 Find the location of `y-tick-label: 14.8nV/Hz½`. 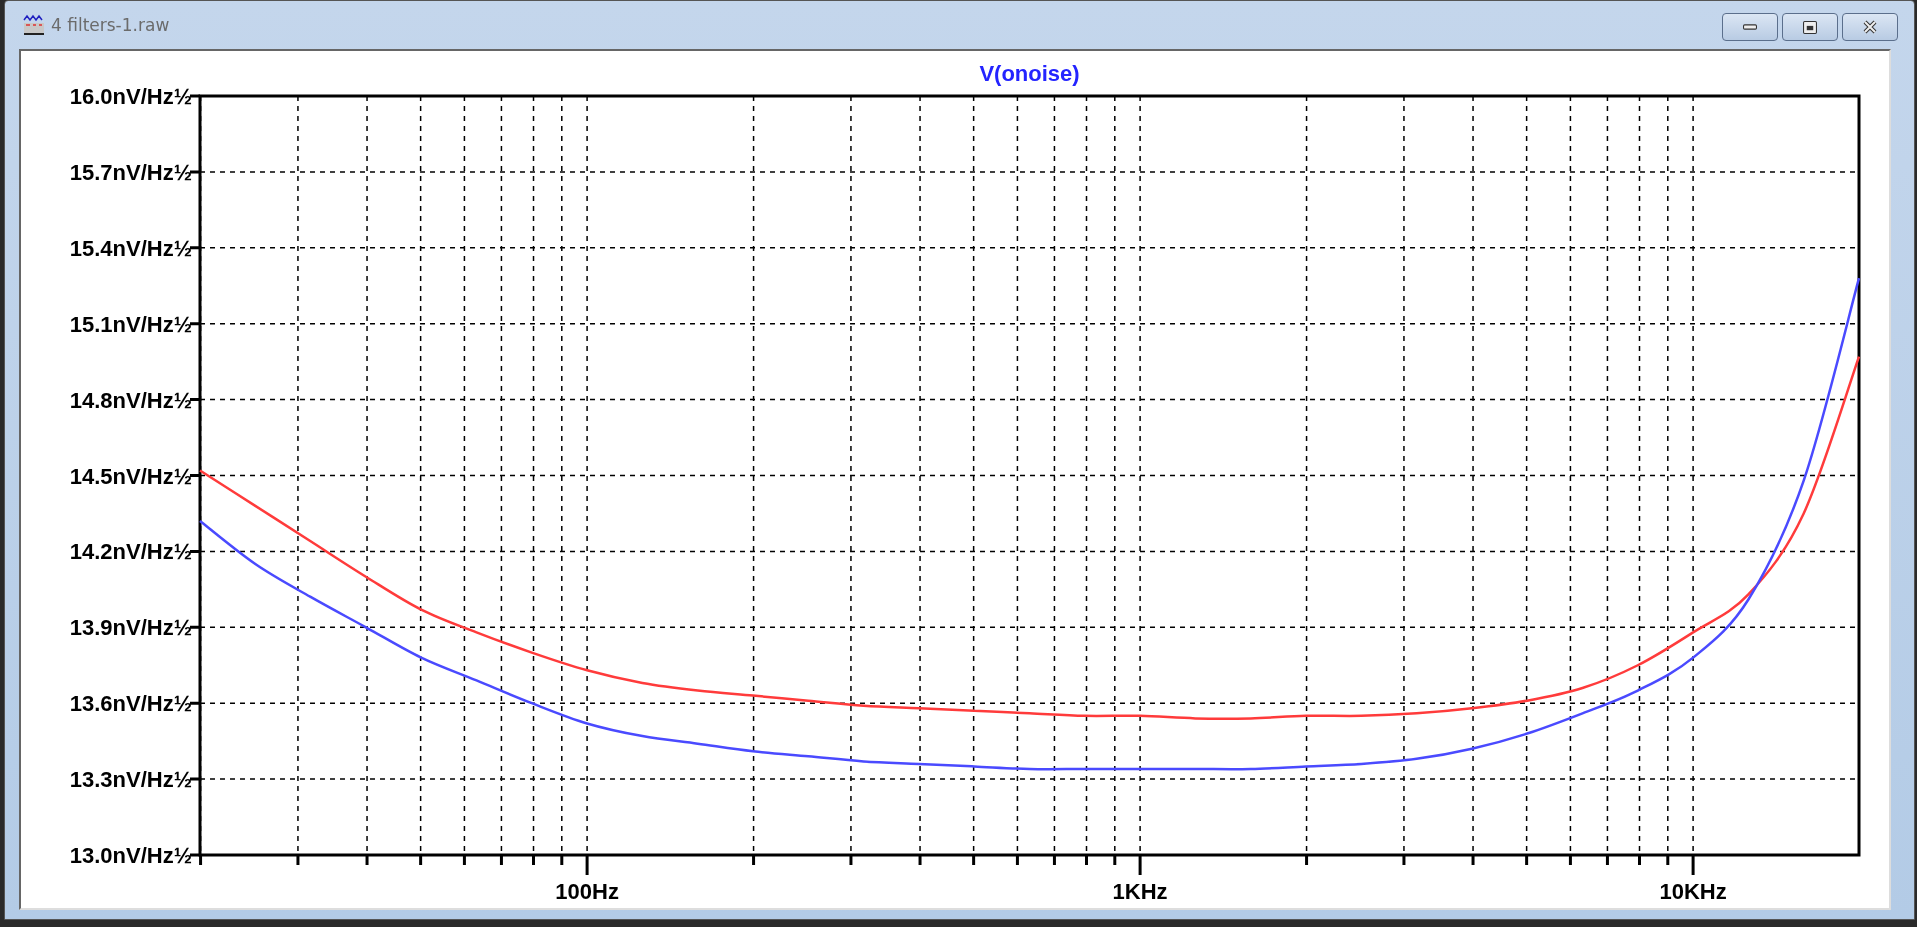

y-tick-label: 14.8nV/Hz½ is located at coordinates (130, 400).